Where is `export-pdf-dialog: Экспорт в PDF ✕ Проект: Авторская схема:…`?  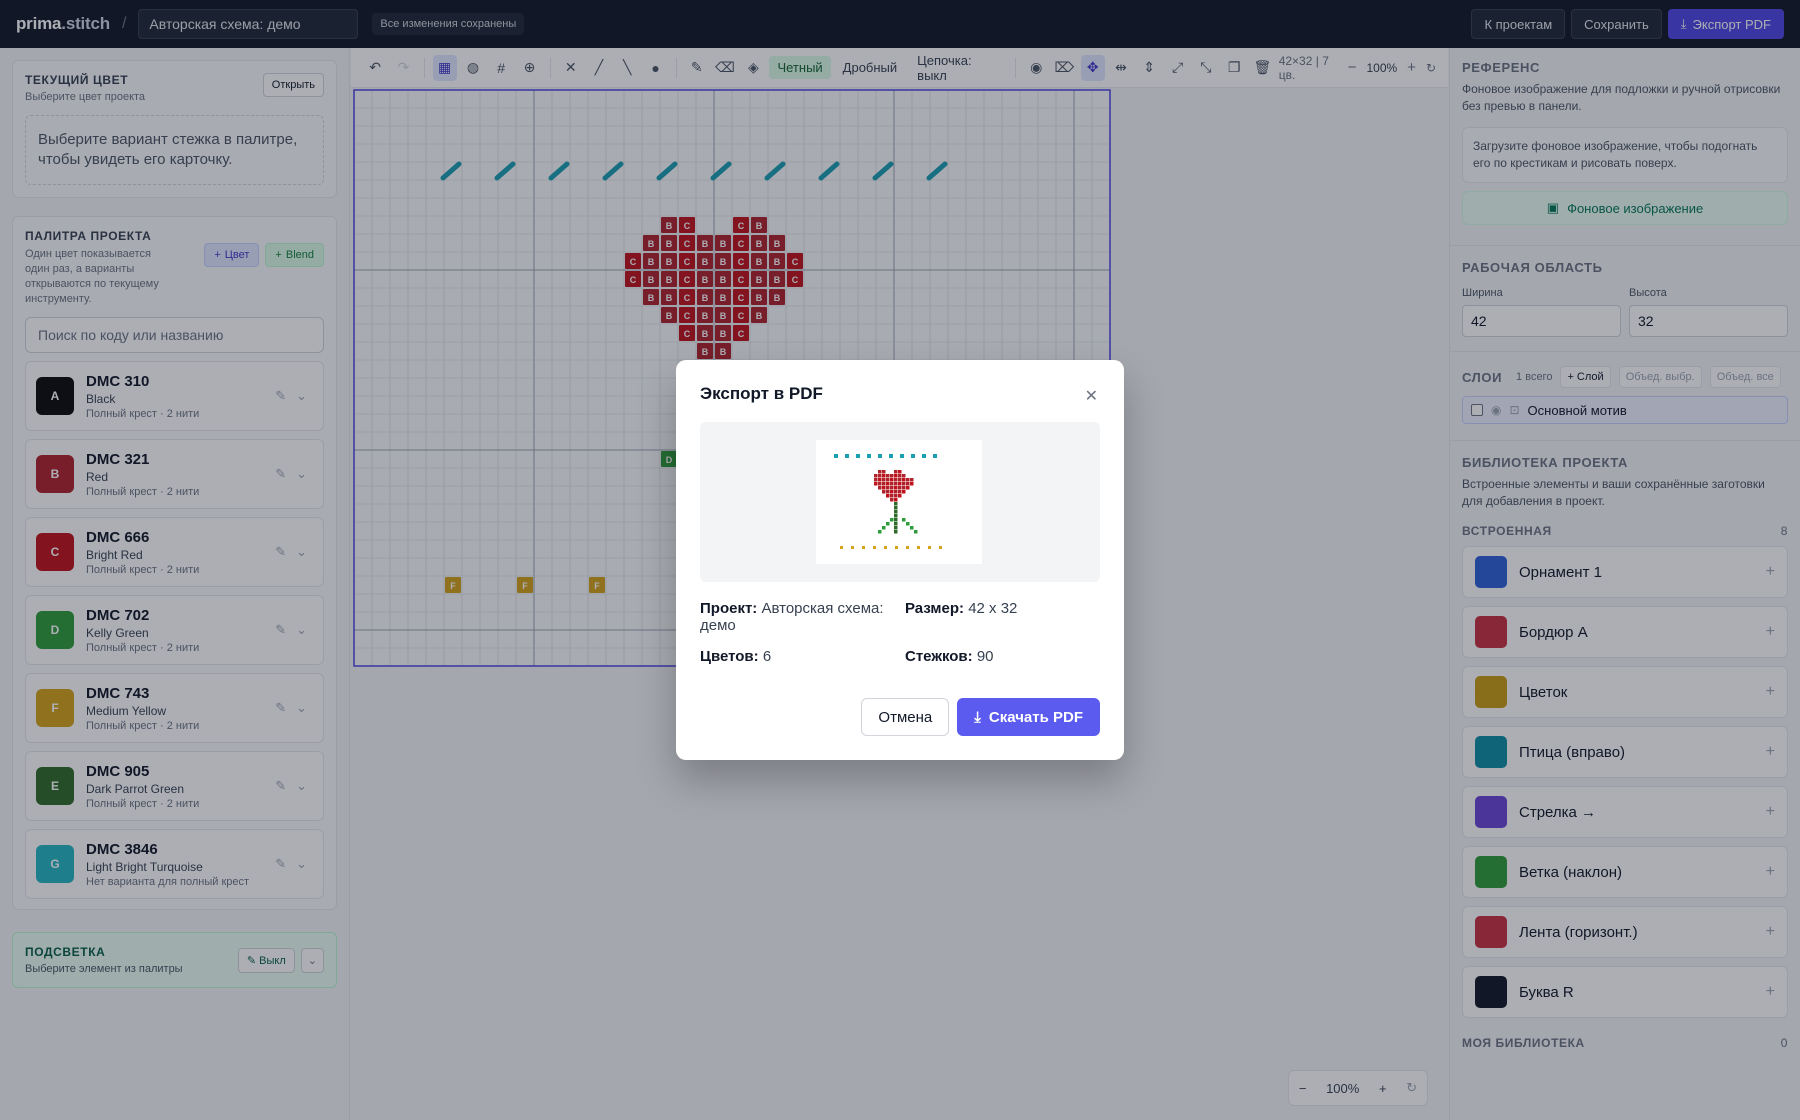 export-pdf-dialog: Экспорт в PDF ✕ Проект: Авторская схема:… is located at coordinates (900, 560).